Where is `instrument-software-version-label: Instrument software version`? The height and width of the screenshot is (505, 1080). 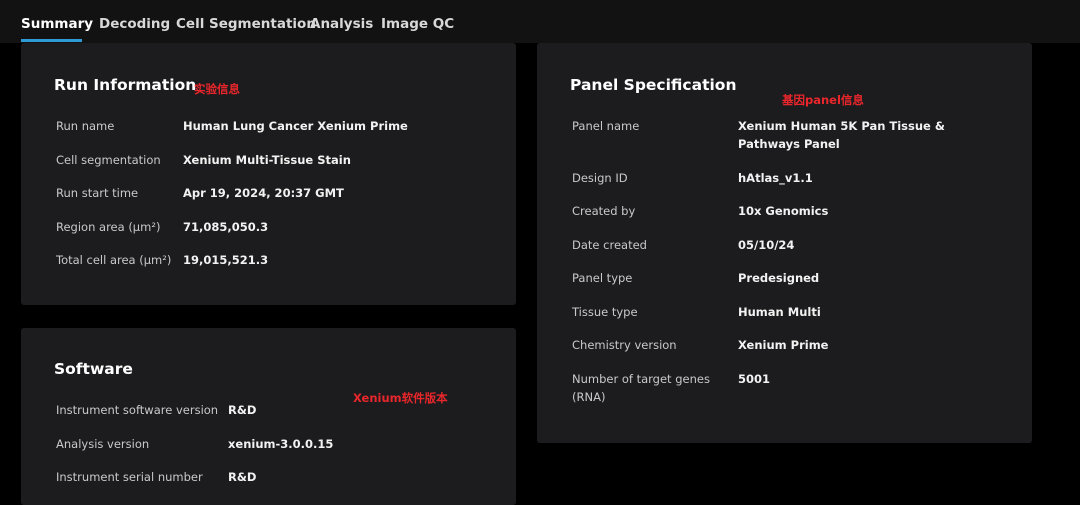 instrument-software-version-label: Instrument software version is located at coordinates (137, 410).